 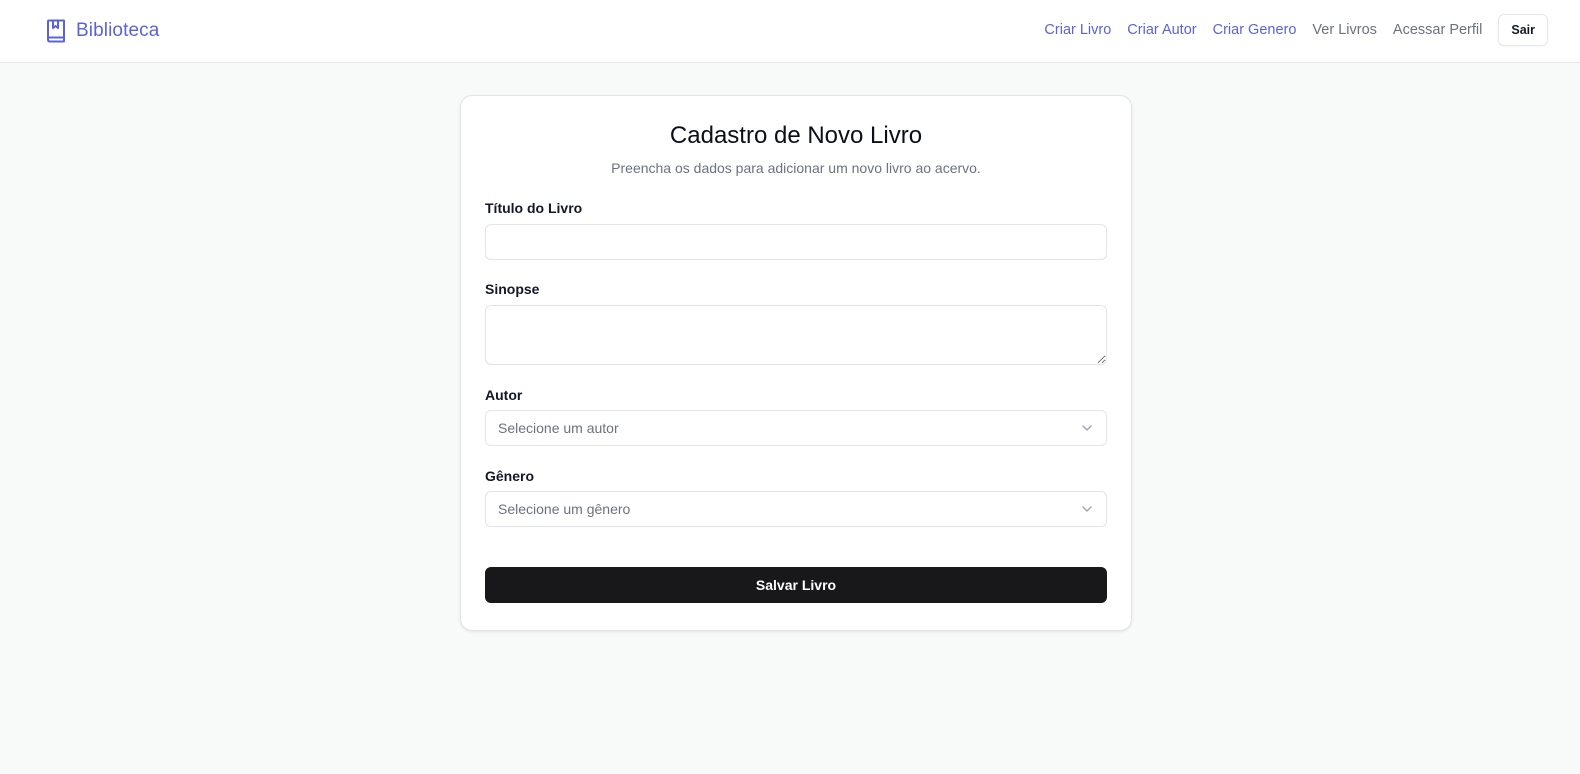 I want to click on genre-select-value: Selecione um gênero, so click(x=564, y=509).